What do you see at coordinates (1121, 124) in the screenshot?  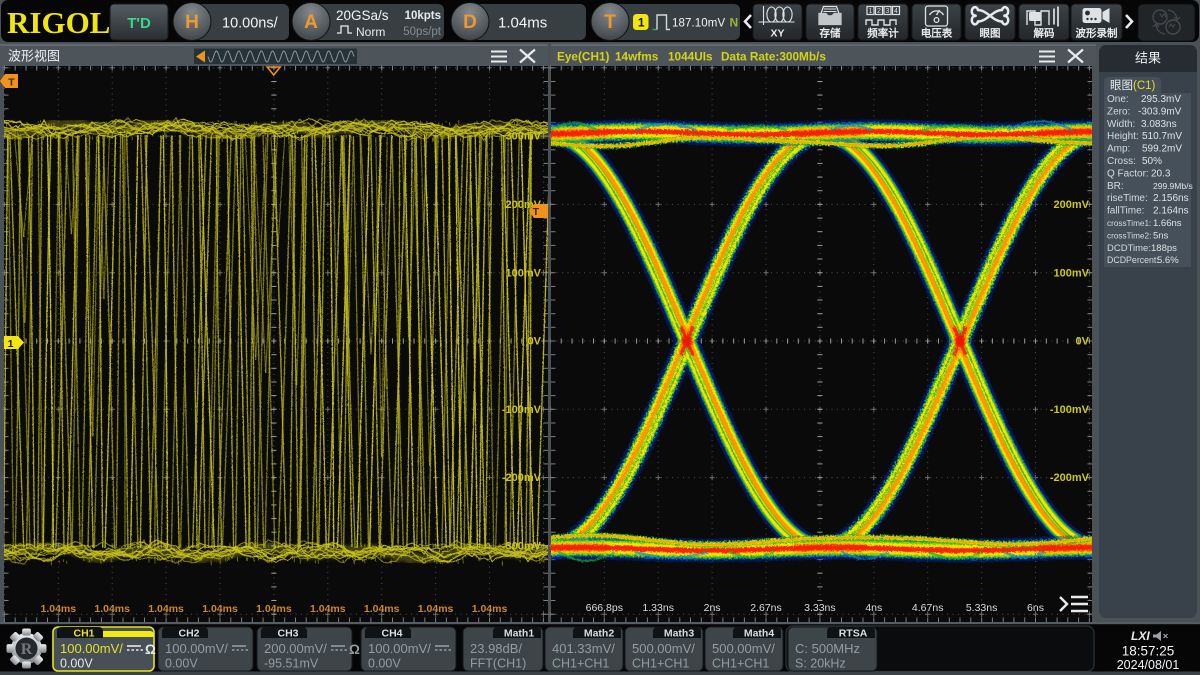 I see `svg-text: Width:` at bounding box center [1121, 124].